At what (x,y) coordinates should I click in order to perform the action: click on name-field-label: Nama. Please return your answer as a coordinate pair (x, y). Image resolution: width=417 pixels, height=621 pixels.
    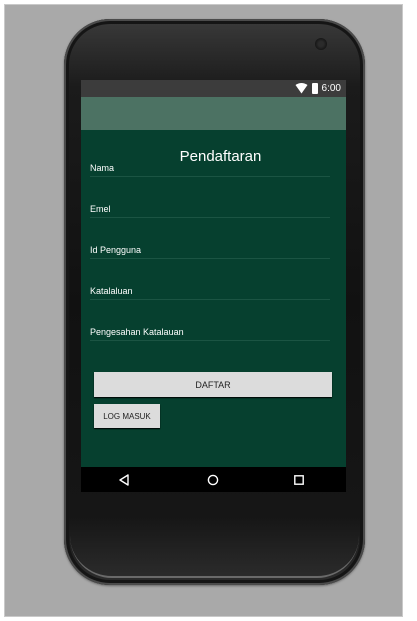
    Looking at the image, I should click on (102, 168).